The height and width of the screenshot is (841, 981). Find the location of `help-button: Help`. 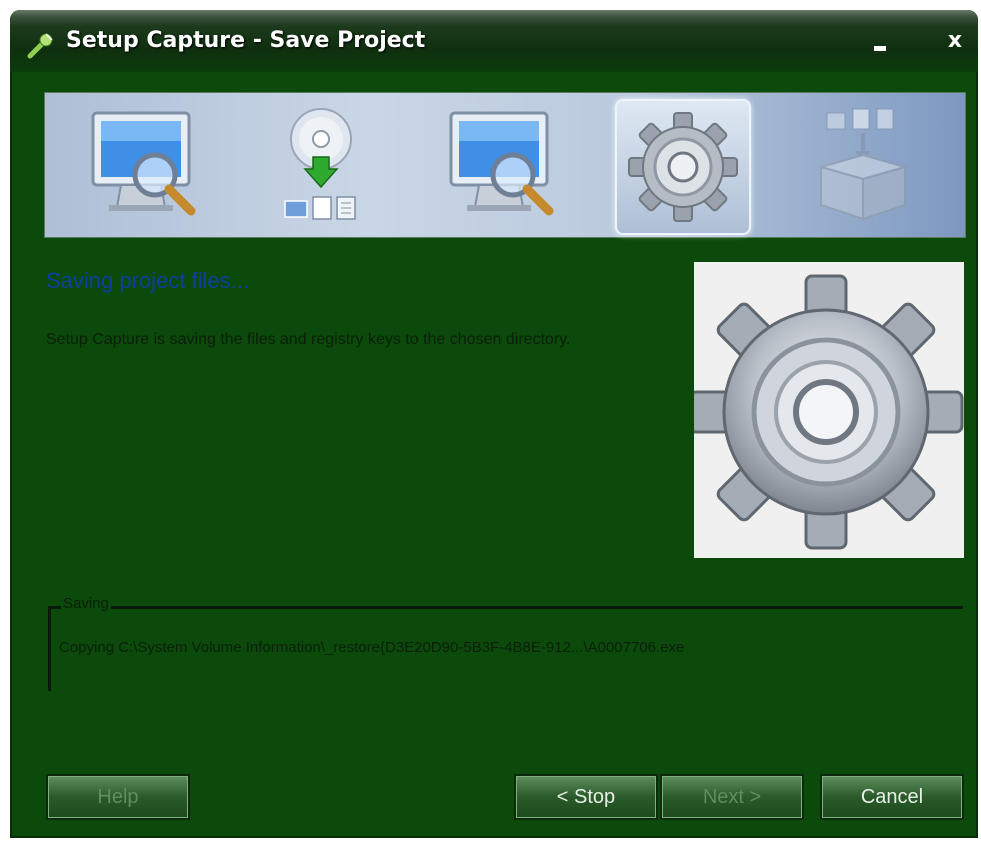

help-button: Help is located at coordinates (118, 797).